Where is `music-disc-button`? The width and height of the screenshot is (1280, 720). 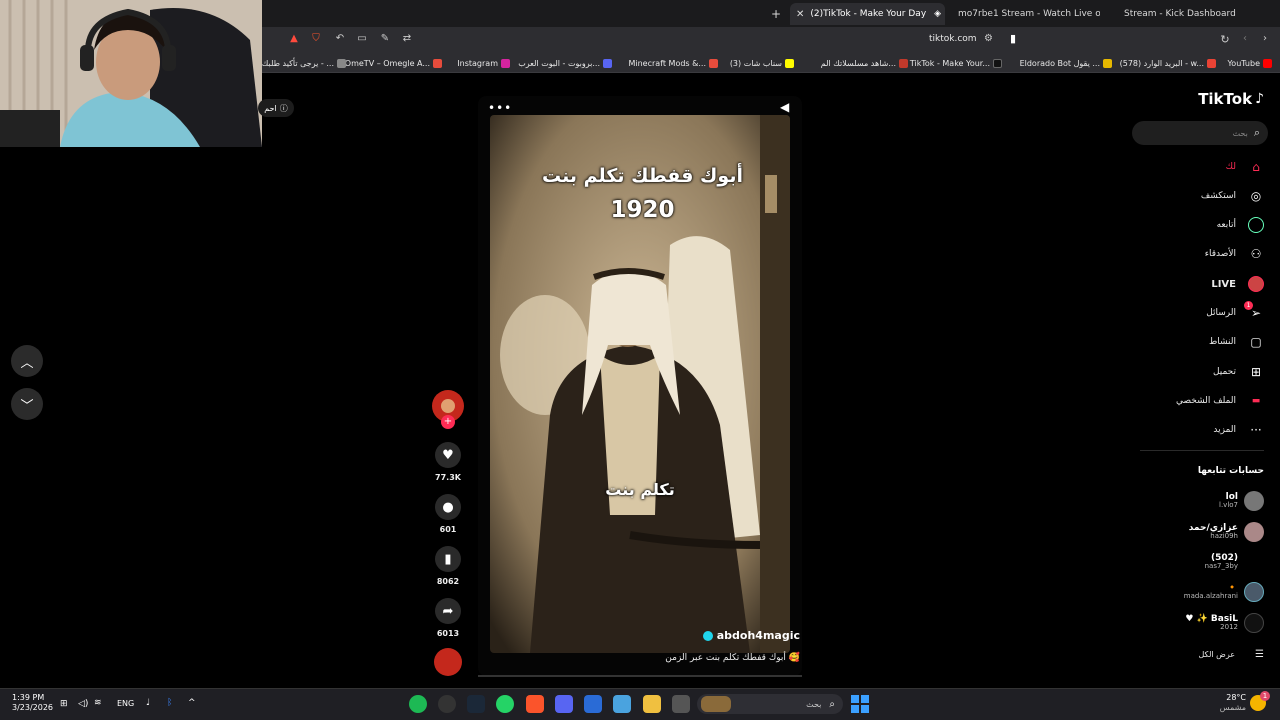 music-disc-button is located at coordinates (448, 662).